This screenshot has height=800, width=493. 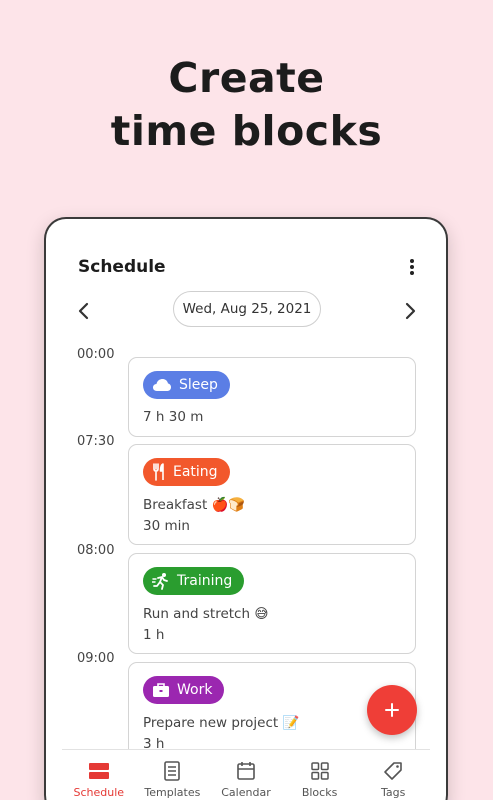 I want to click on nav-item-calendar: Calendar, so click(x=246, y=775).